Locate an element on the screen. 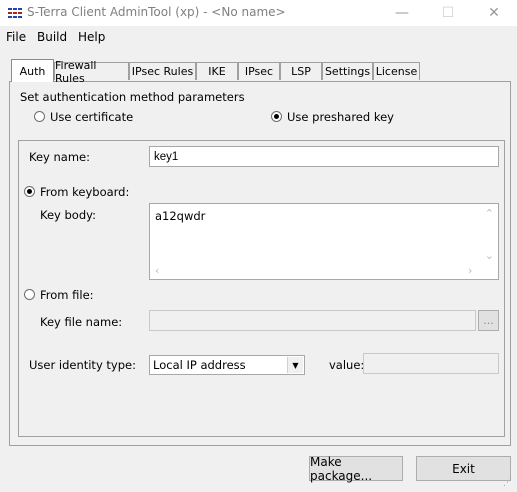 This screenshot has width=517, height=492. key-name-label: Key name: is located at coordinates (59, 157).